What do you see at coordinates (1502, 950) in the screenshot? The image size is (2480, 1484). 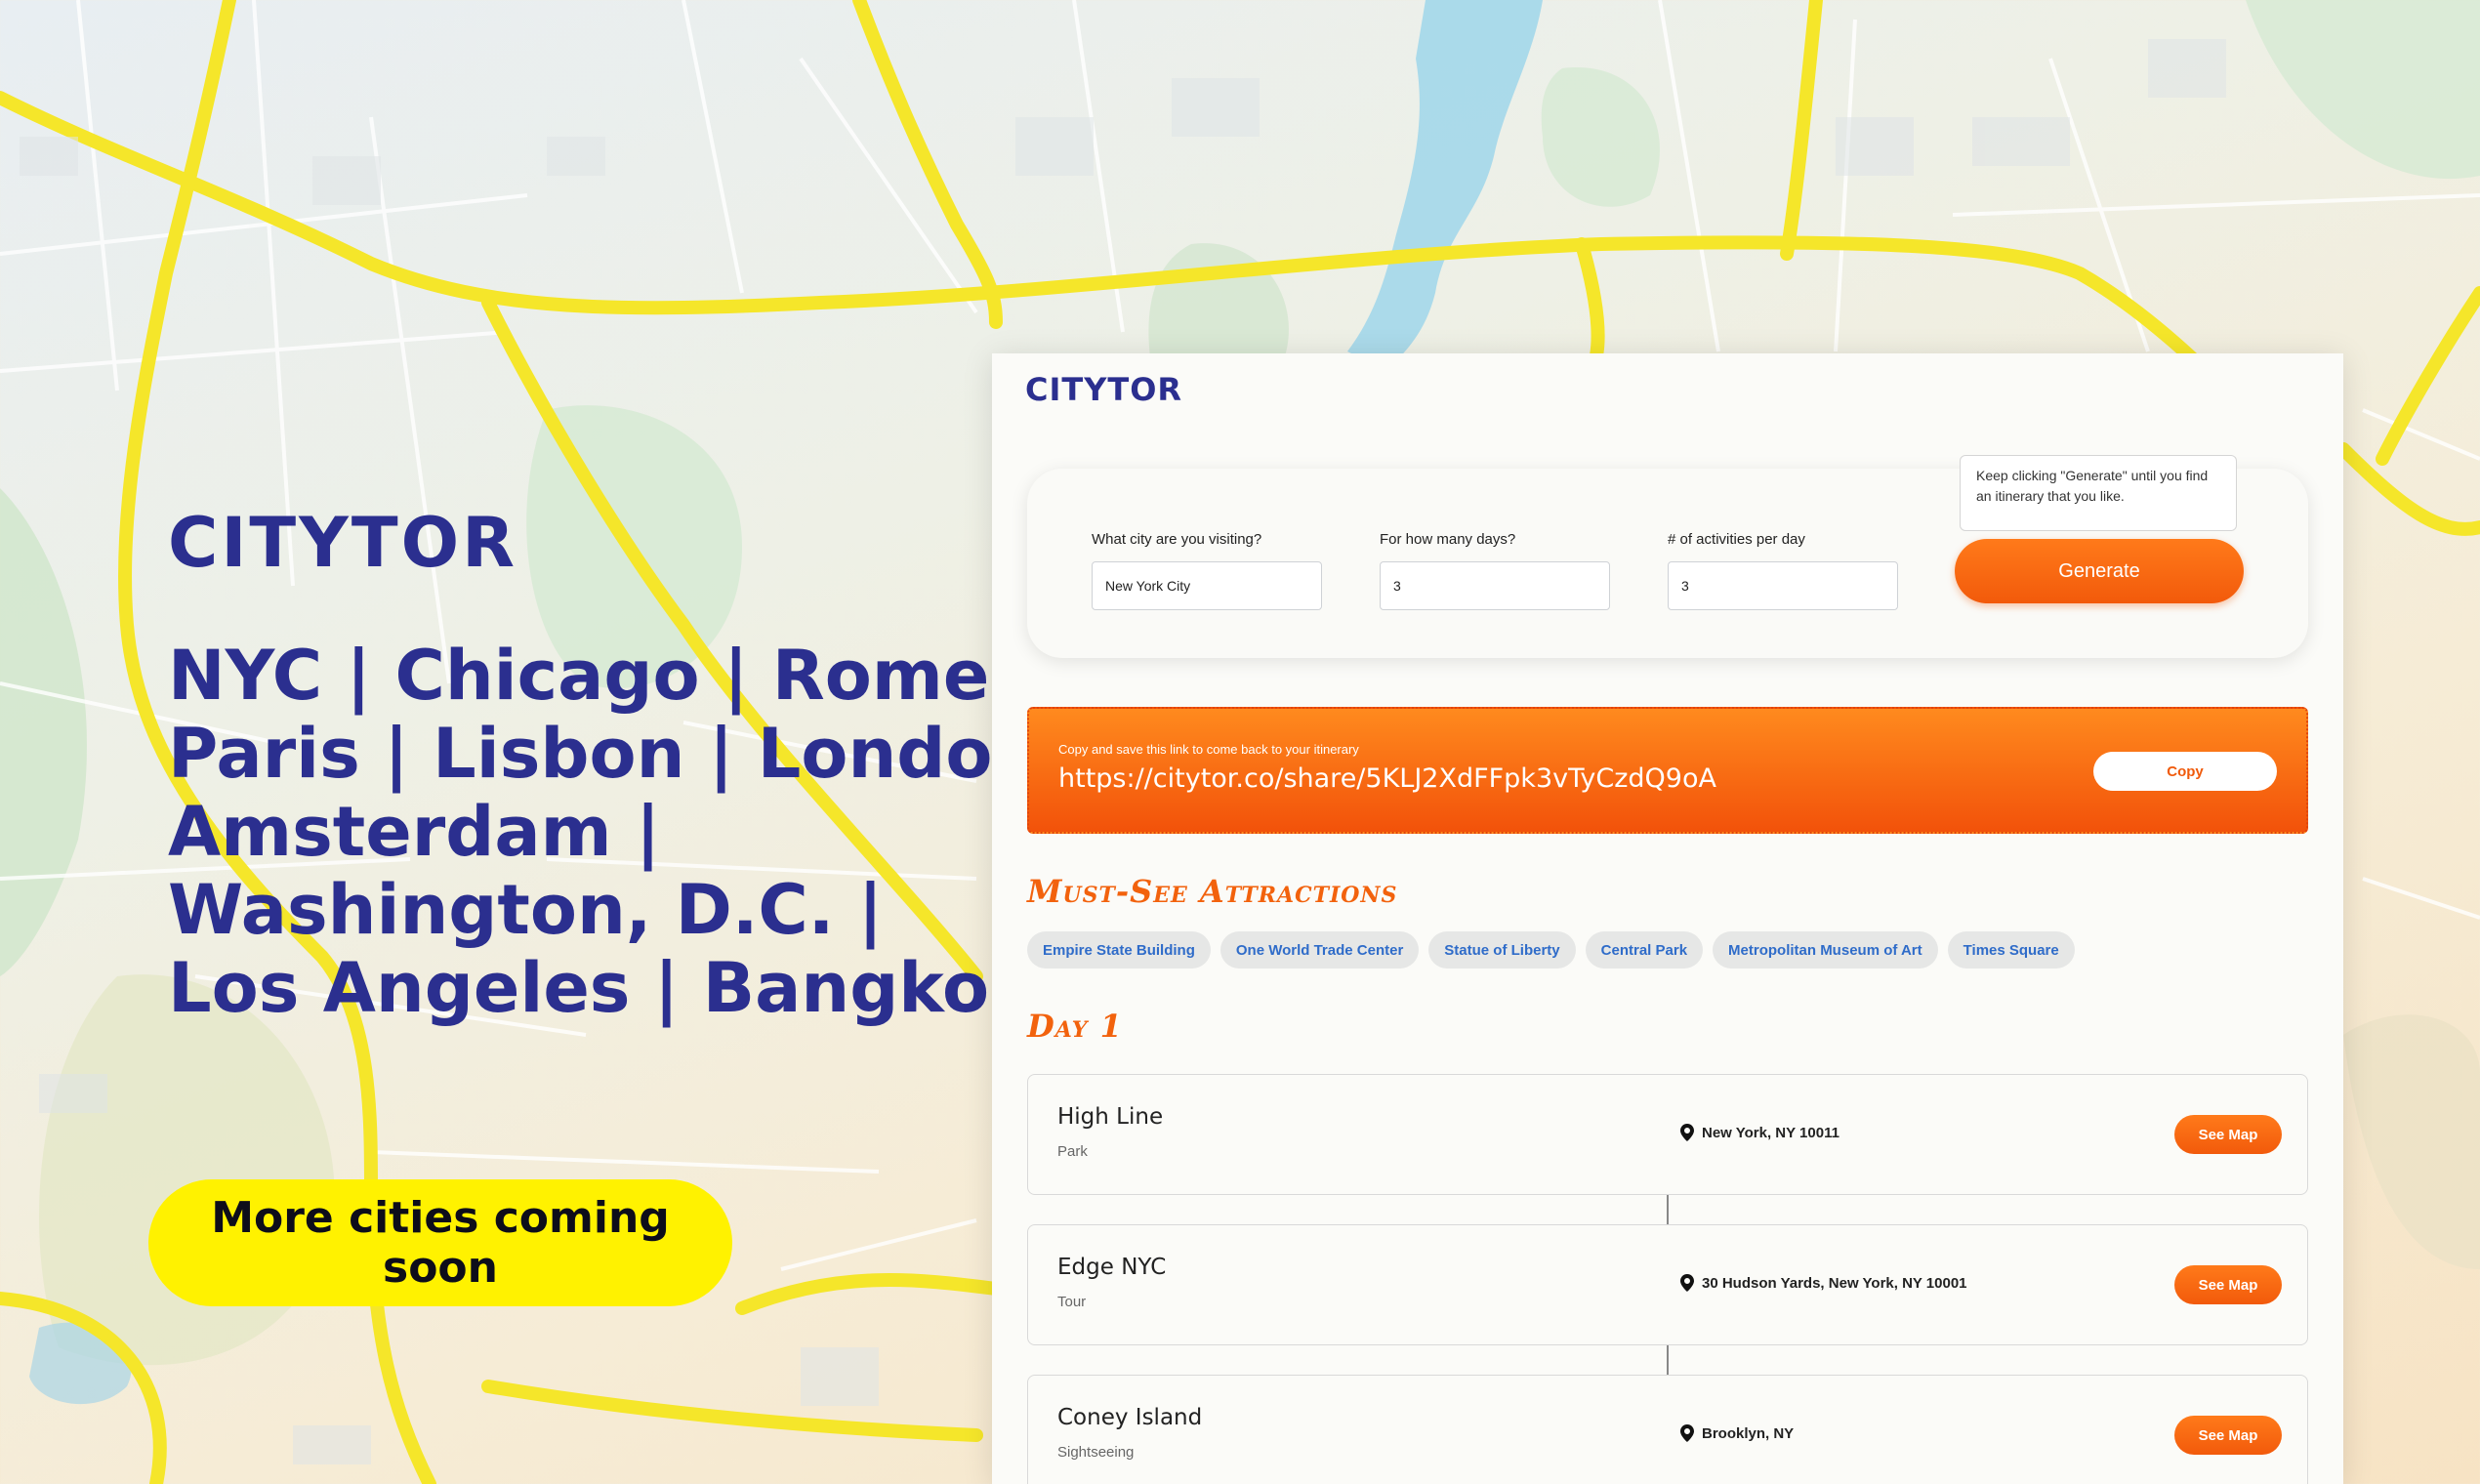 I see `attraction-chip: Statue of Liberty` at bounding box center [1502, 950].